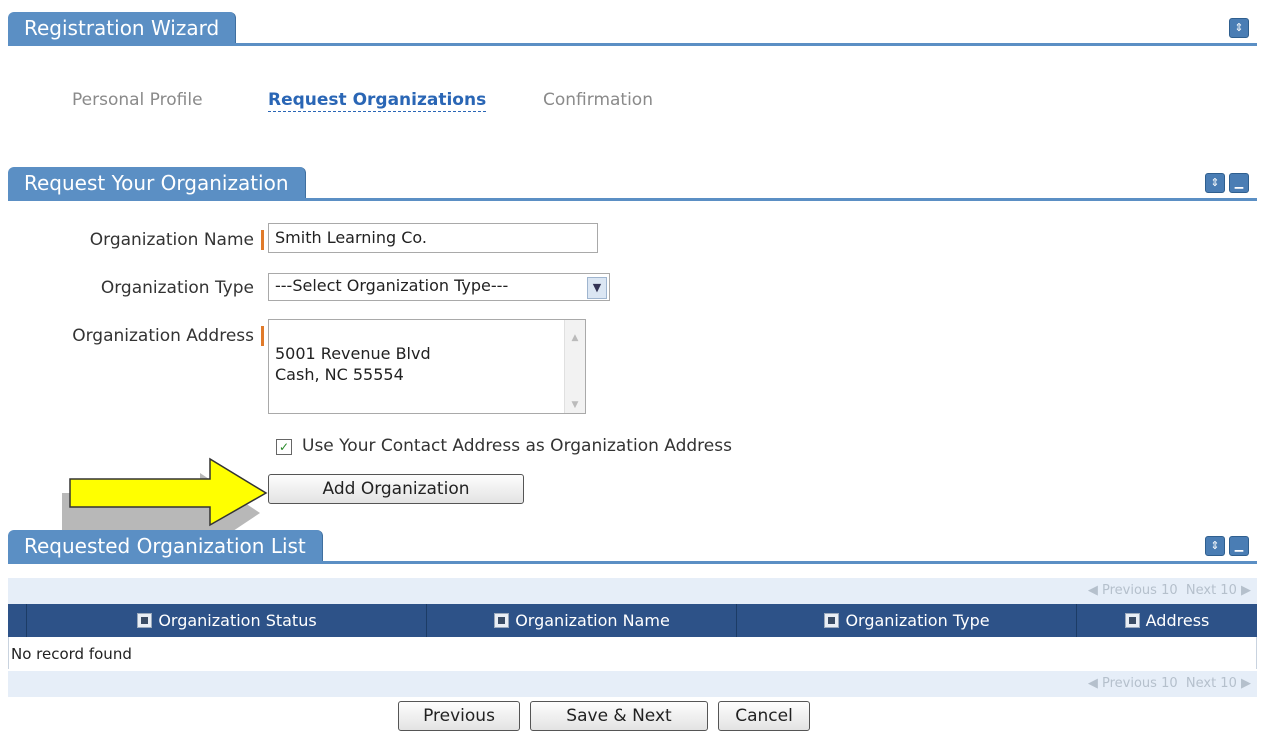  I want to click on column-header-status: Organization Status, so click(226, 620).